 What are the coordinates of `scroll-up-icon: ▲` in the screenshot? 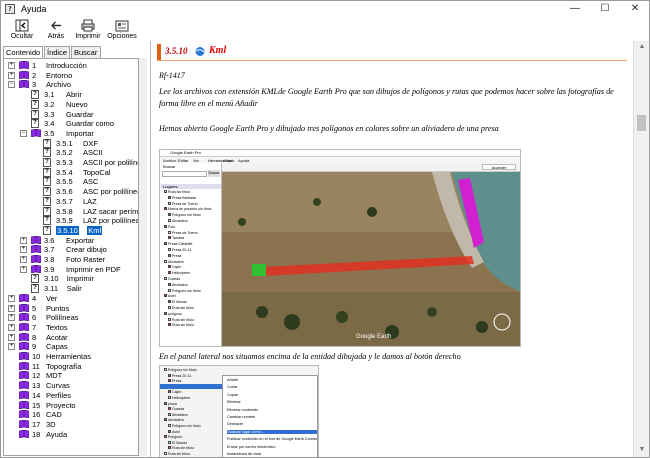 It's located at (642, 46).